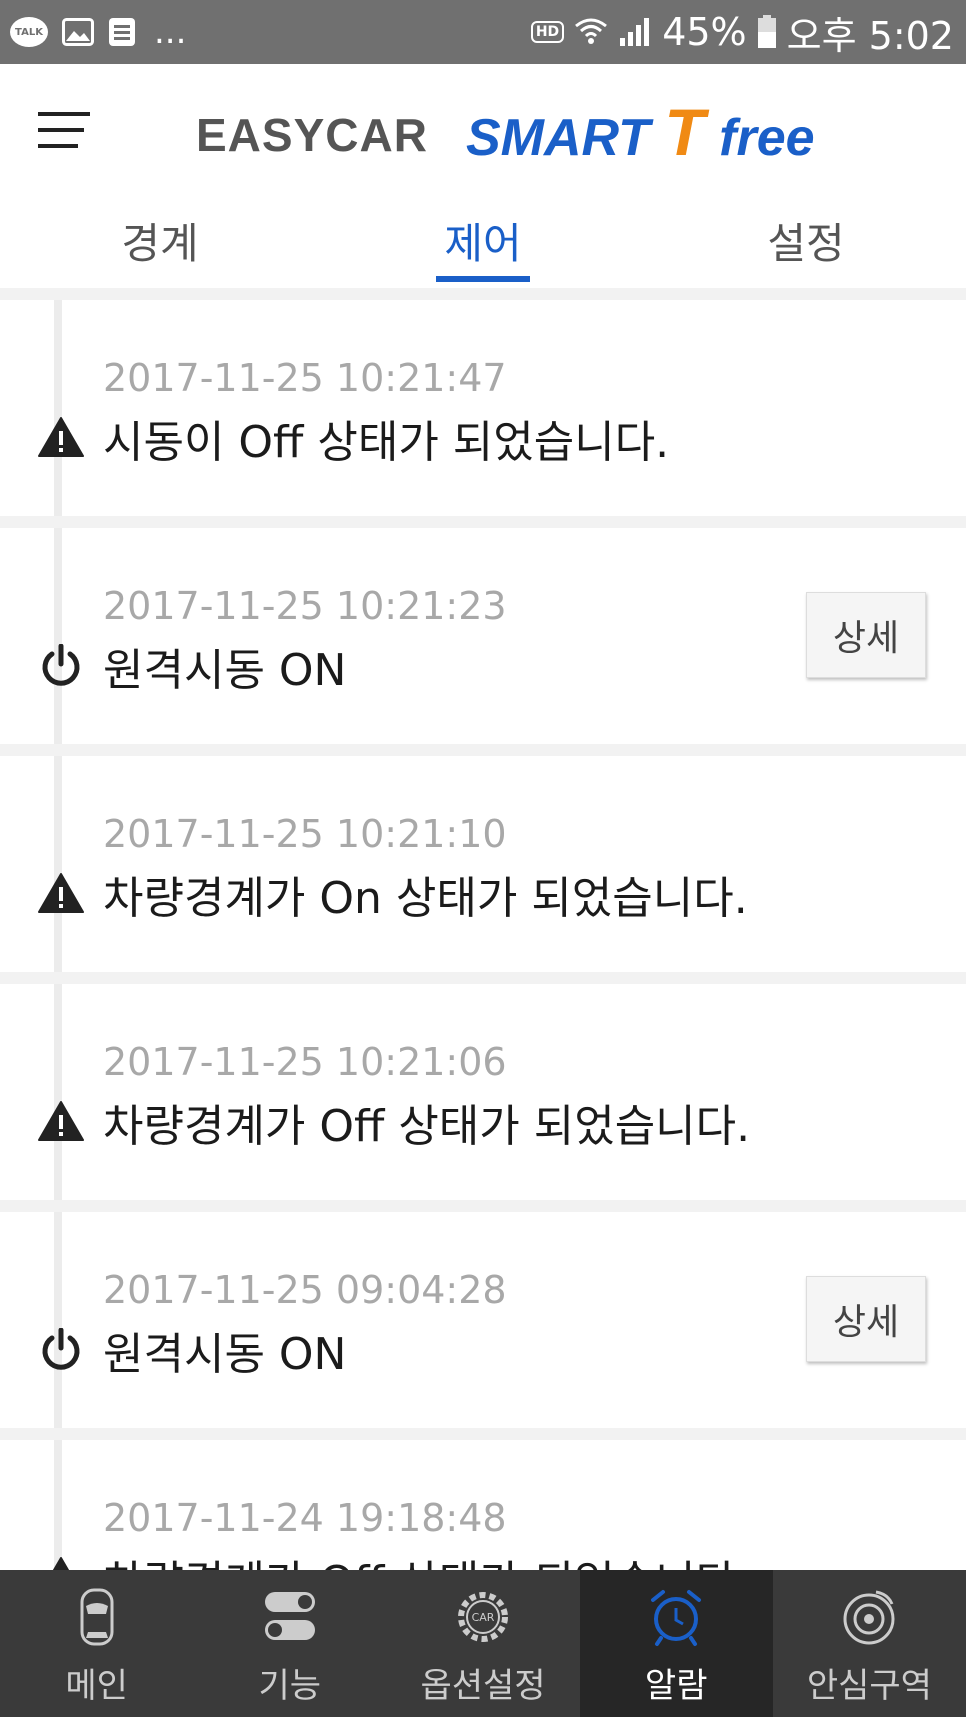 This screenshot has height=1717, width=966. I want to click on nav-options: CAR 옵션설정, so click(482, 1643).